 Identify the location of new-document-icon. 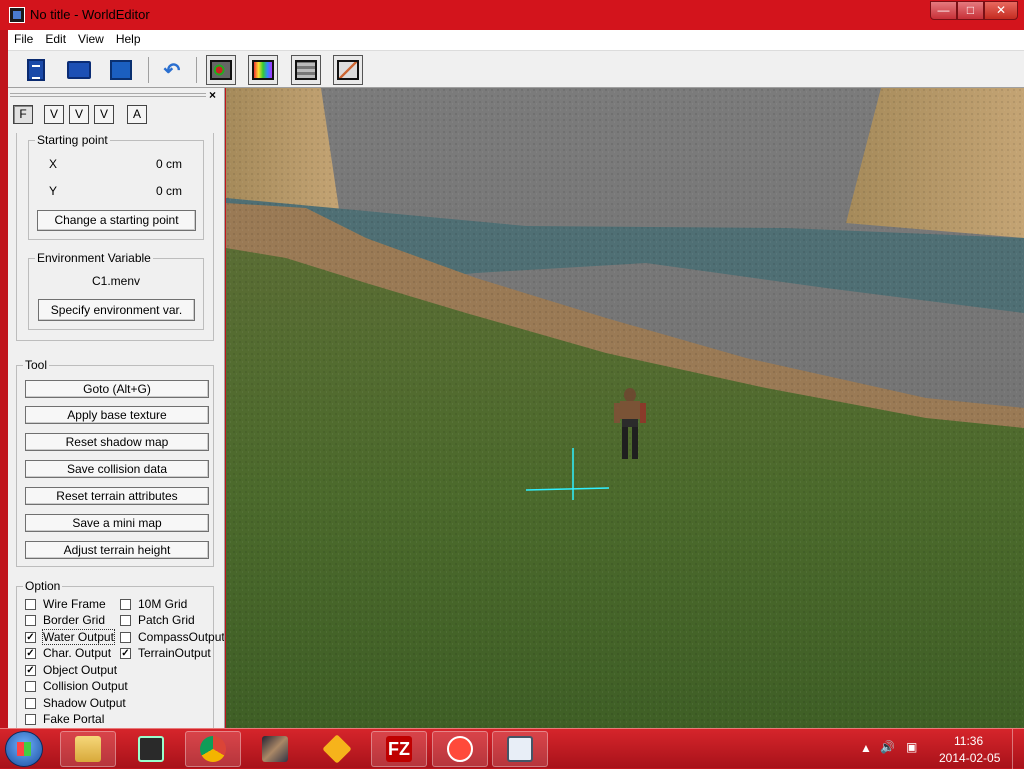
(36, 70).